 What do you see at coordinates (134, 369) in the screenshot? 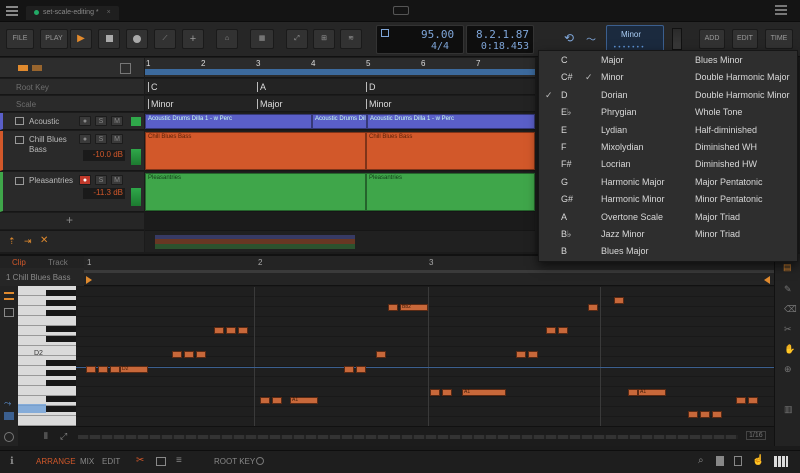
I see `midi-note: D2` at bounding box center [134, 369].